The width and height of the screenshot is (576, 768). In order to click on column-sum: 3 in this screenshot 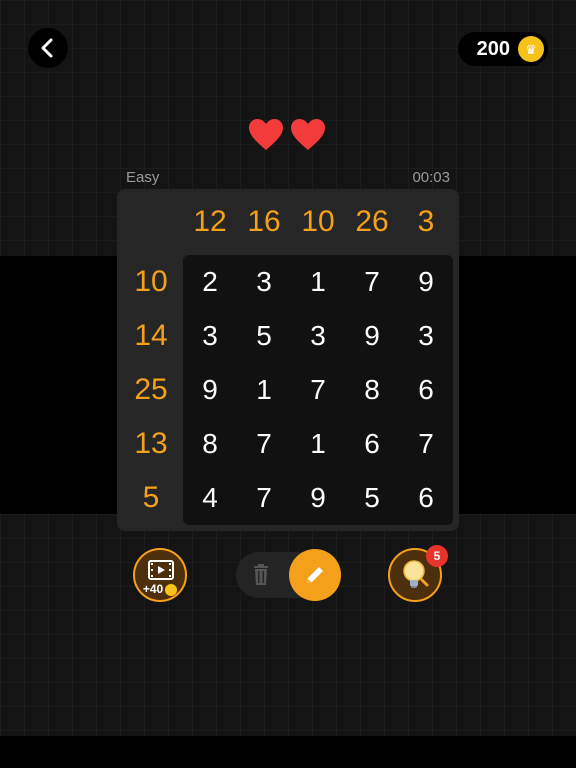, I will do `click(426, 221)`.